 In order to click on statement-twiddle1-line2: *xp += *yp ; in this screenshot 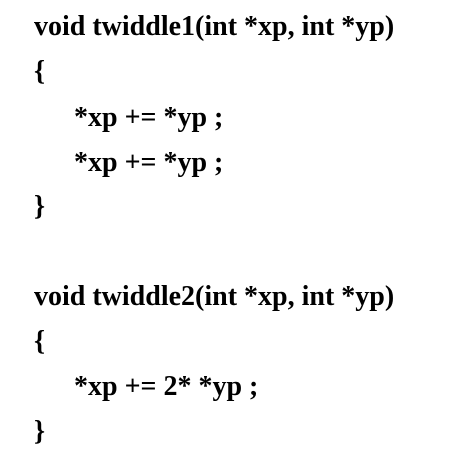, I will do `click(149, 162)`.